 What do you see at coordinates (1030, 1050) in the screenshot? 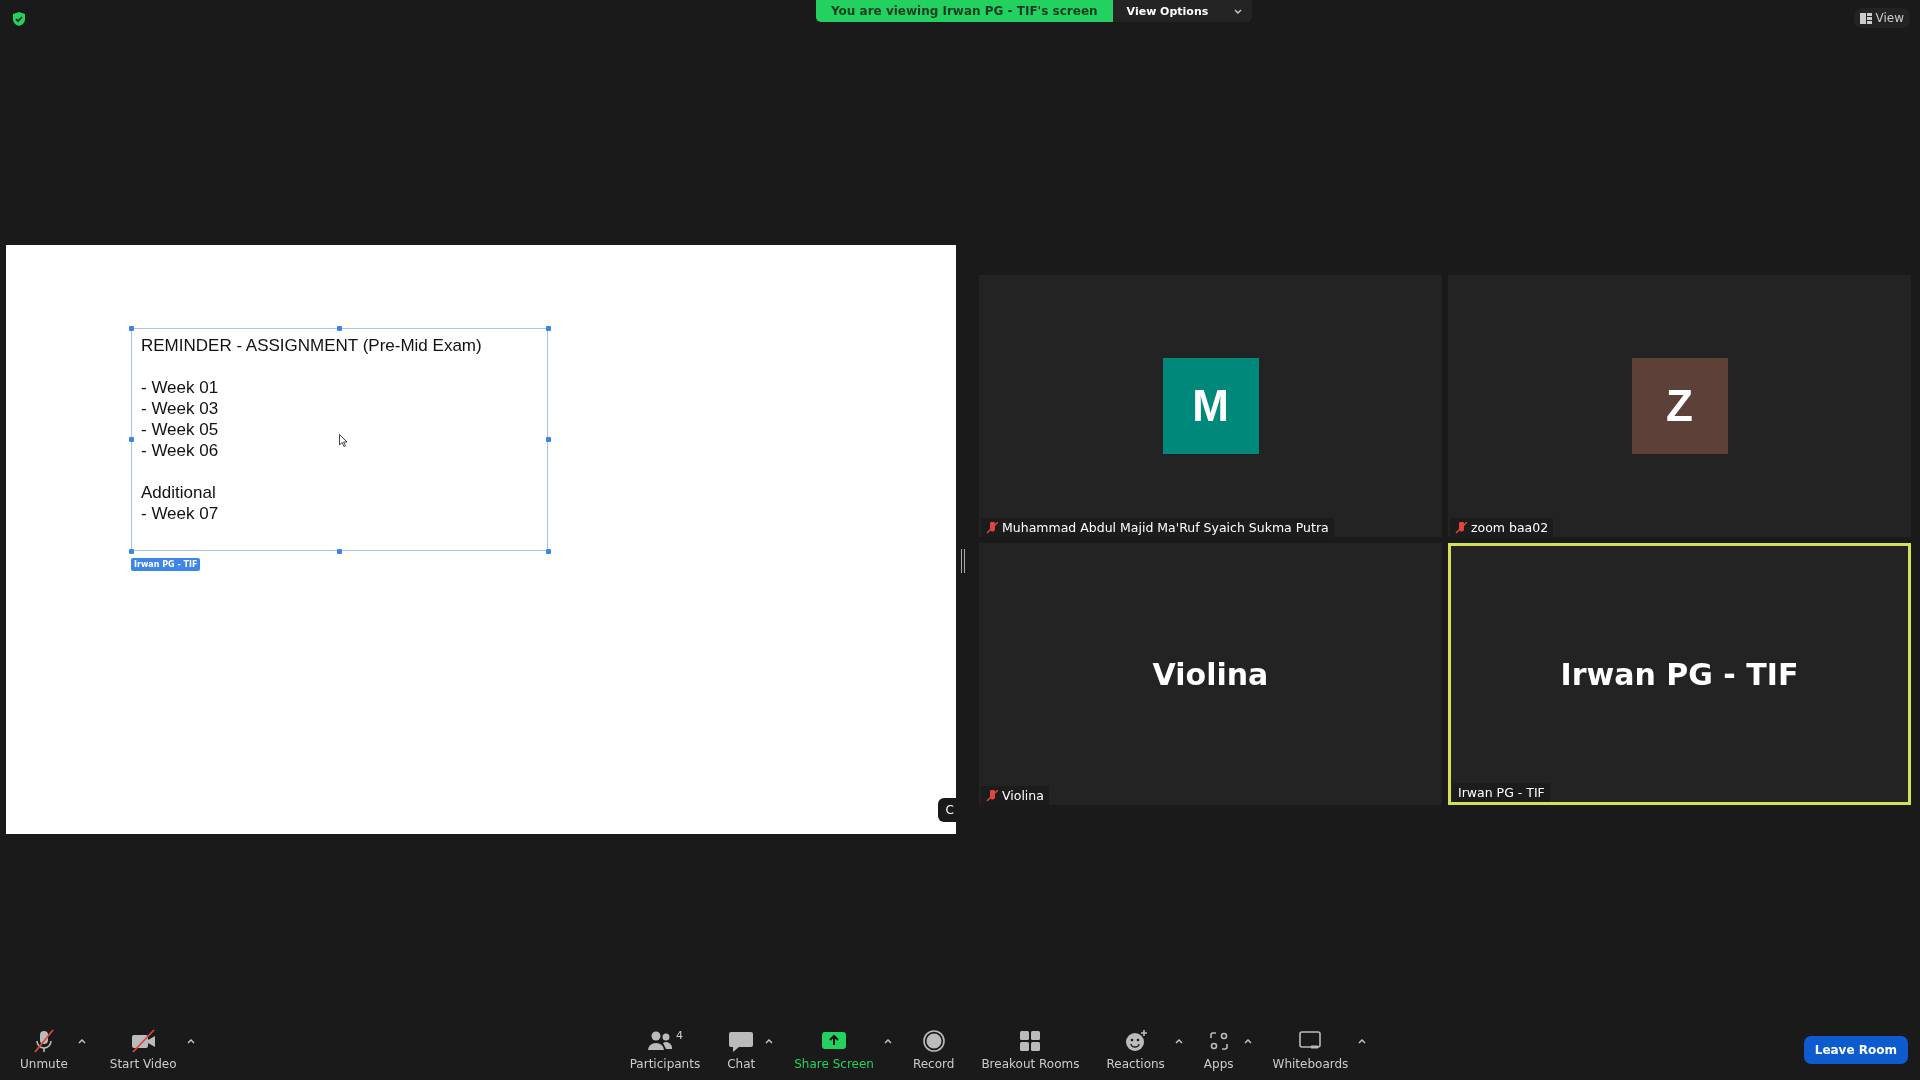
I see `toolbar-button: Breakout Rooms` at bounding box center [1030, 1050].